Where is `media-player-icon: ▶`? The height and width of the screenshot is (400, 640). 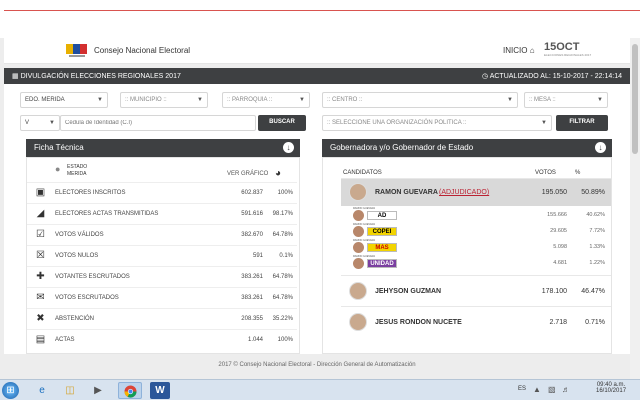 media-player-icon: ▶ is located at coordinates (98, 390).